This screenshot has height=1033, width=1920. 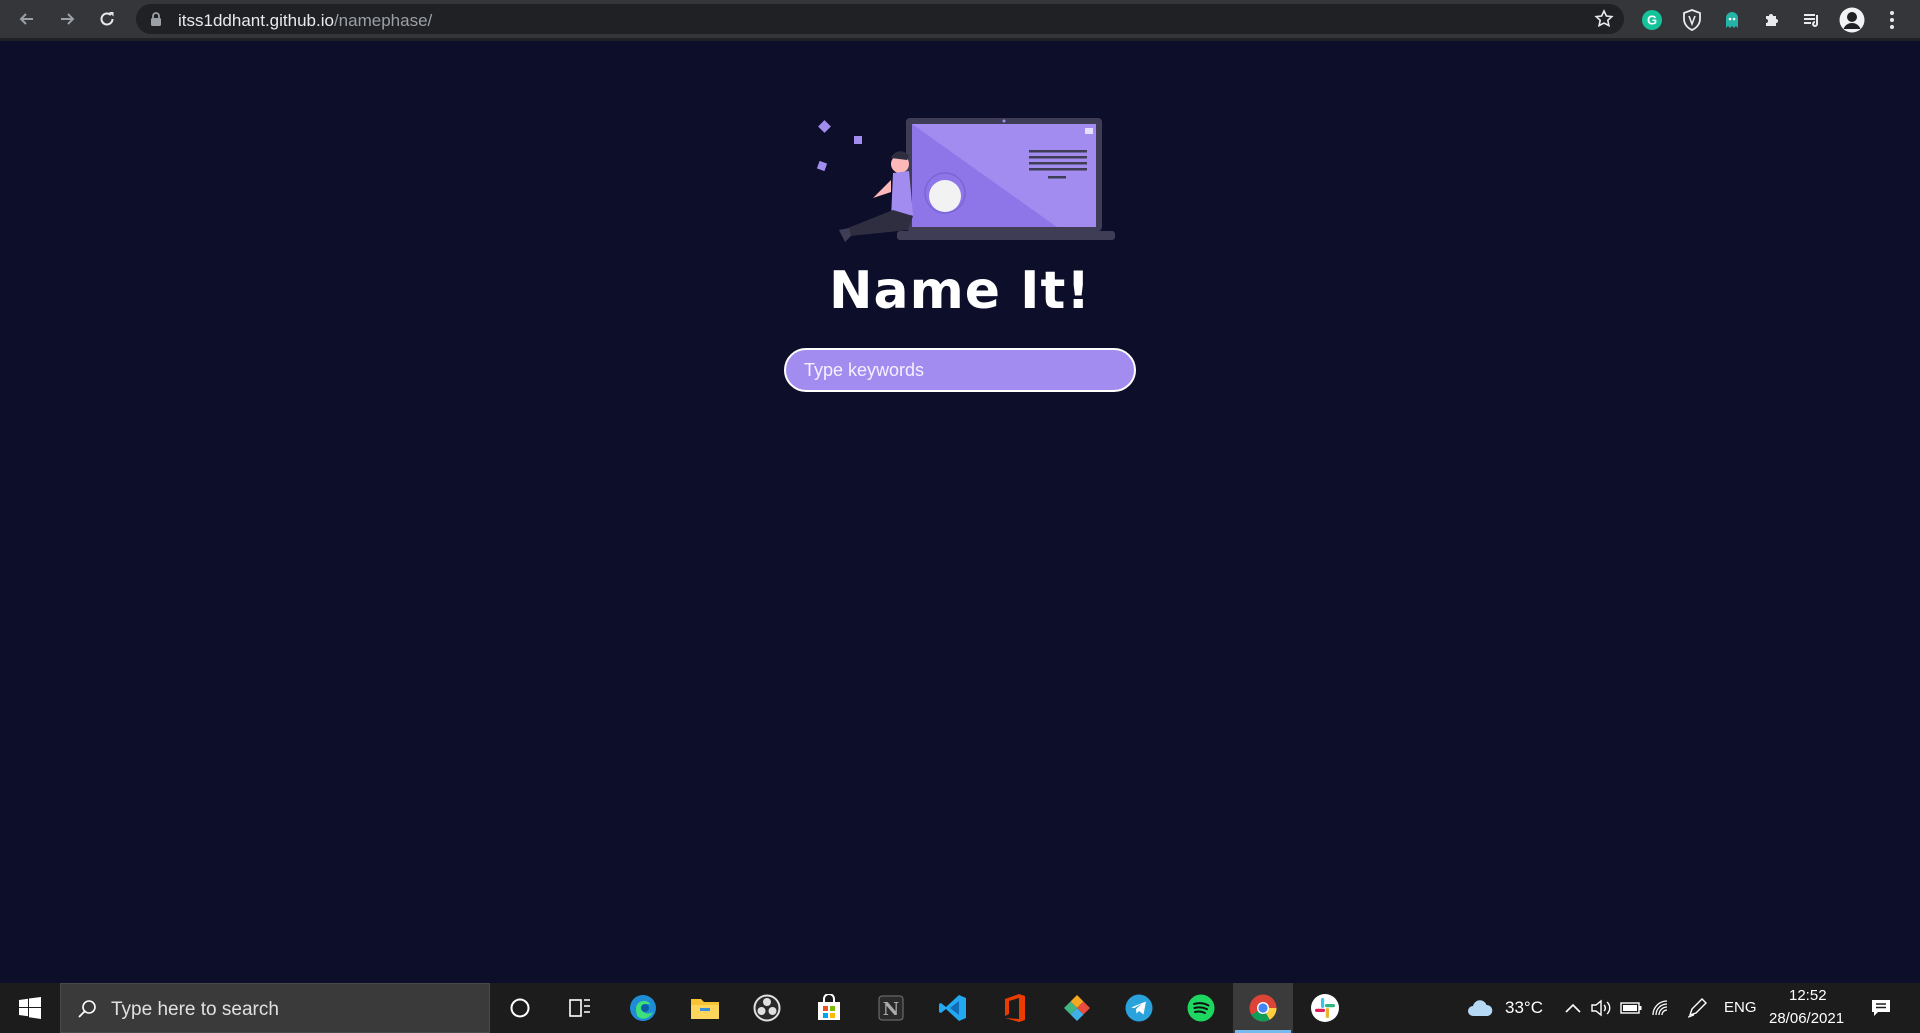 What do you see at coordinates (960, 291) in the screenshot?
I see `page-title: Name It!` at bounding box center [960, 291].